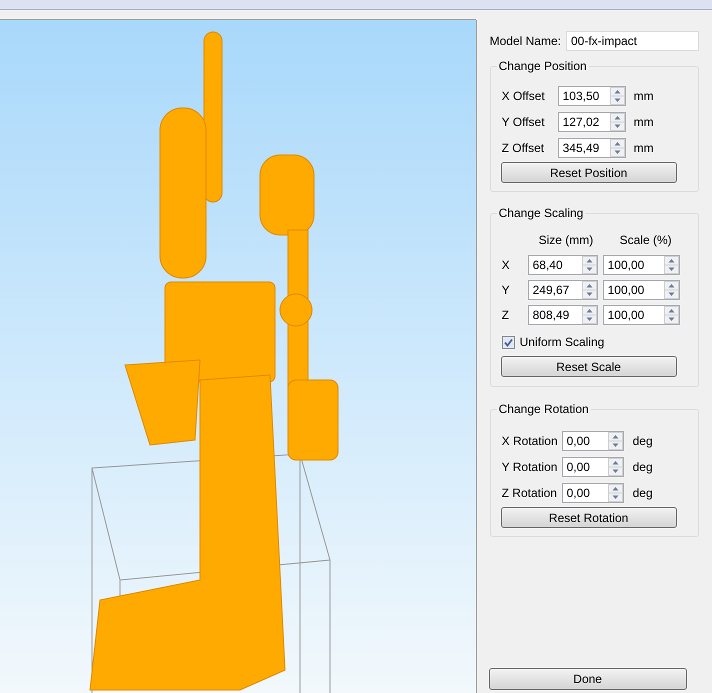  I want to click on spin-box: 808,49, so click(563, 315).